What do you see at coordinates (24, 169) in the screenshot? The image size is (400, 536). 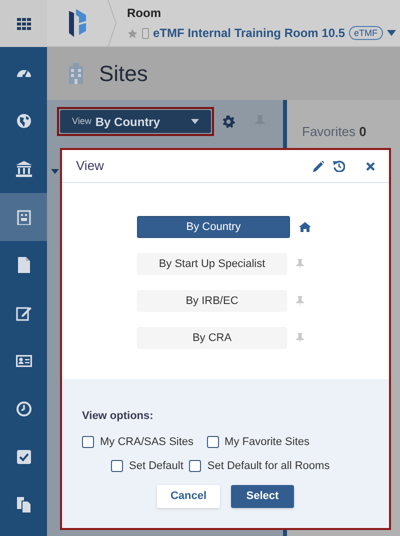 I see `bank-icon` at bounding box center [24, 169].